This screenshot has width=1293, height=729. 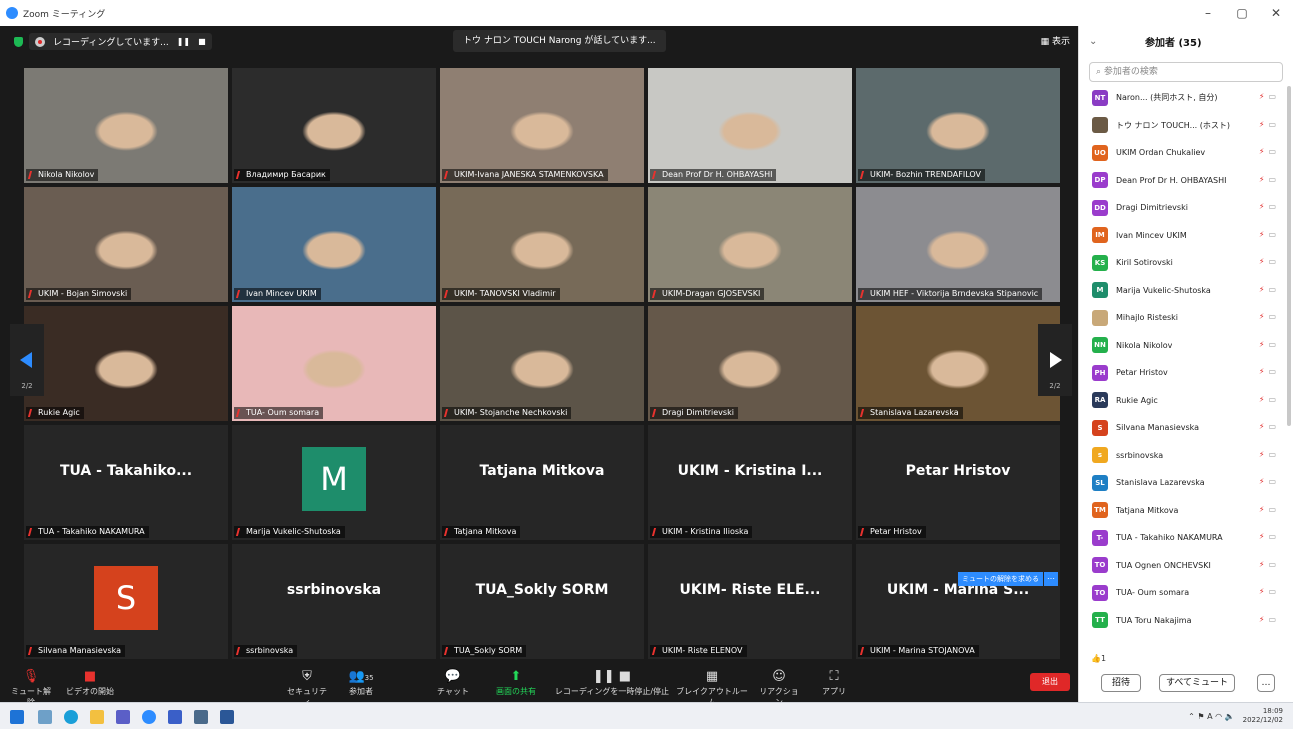 What do you see at coordinates (123, 717) in the screenshot?
I see `teams-icon` at bounding box center [123, 717].